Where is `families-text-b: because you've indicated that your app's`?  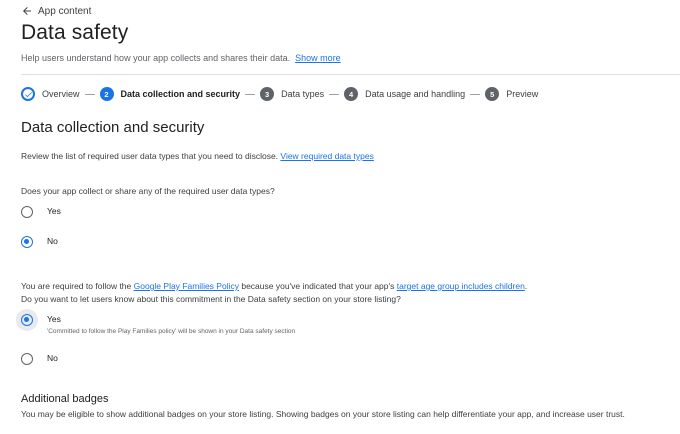 families-text-b: because you've indicated that your app's is located at coordinates (317, 286).